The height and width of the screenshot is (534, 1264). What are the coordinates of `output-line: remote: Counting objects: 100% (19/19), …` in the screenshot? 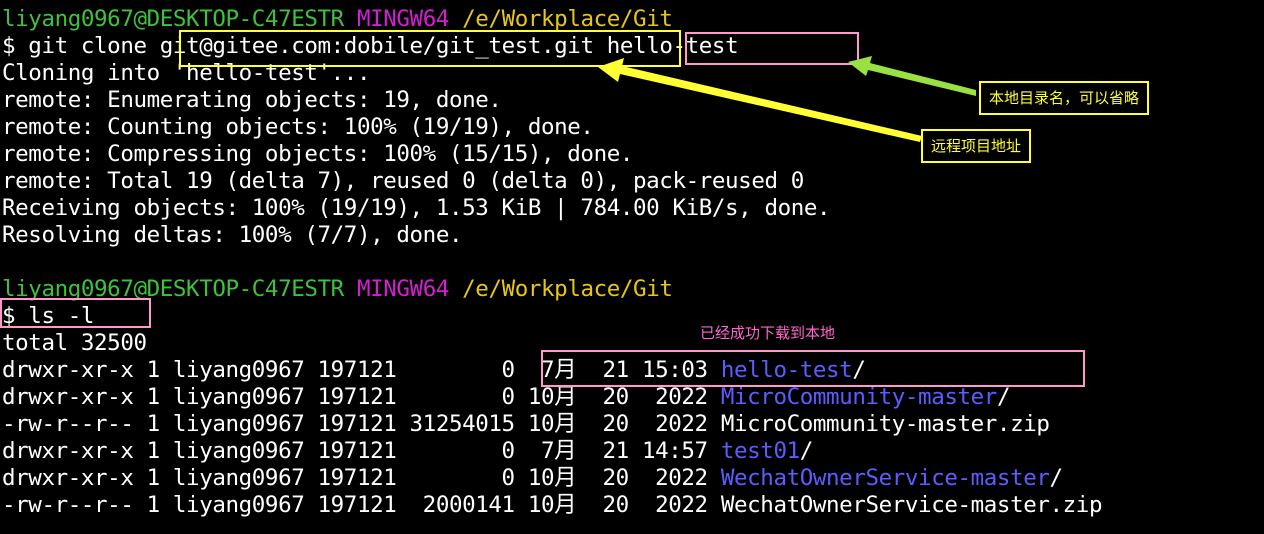 It's located at (298, 127).